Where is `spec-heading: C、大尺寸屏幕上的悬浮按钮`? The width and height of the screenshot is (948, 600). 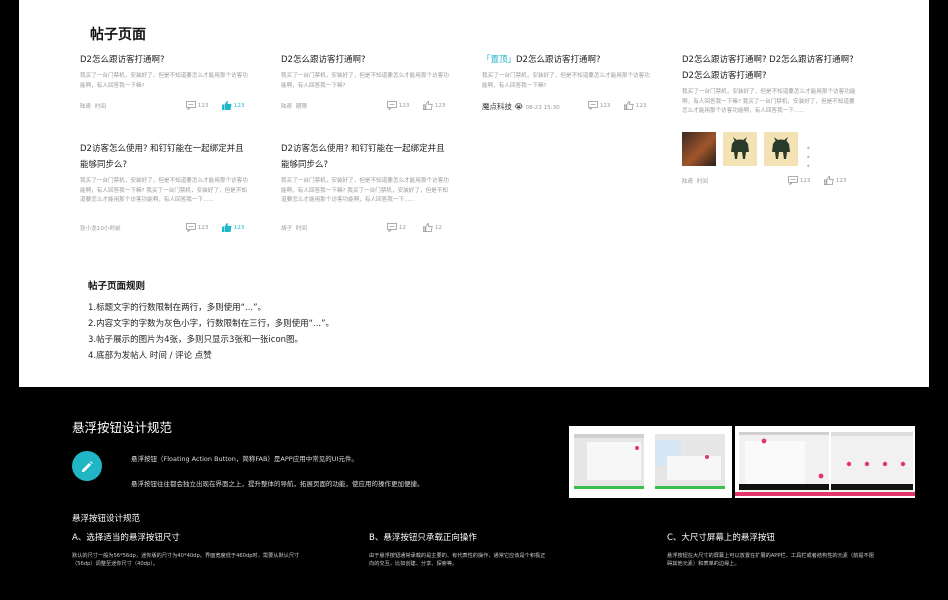 spec-heading: C、大尺寸屏幕上的悬浮按钮 is located at coordinates (721, 538).